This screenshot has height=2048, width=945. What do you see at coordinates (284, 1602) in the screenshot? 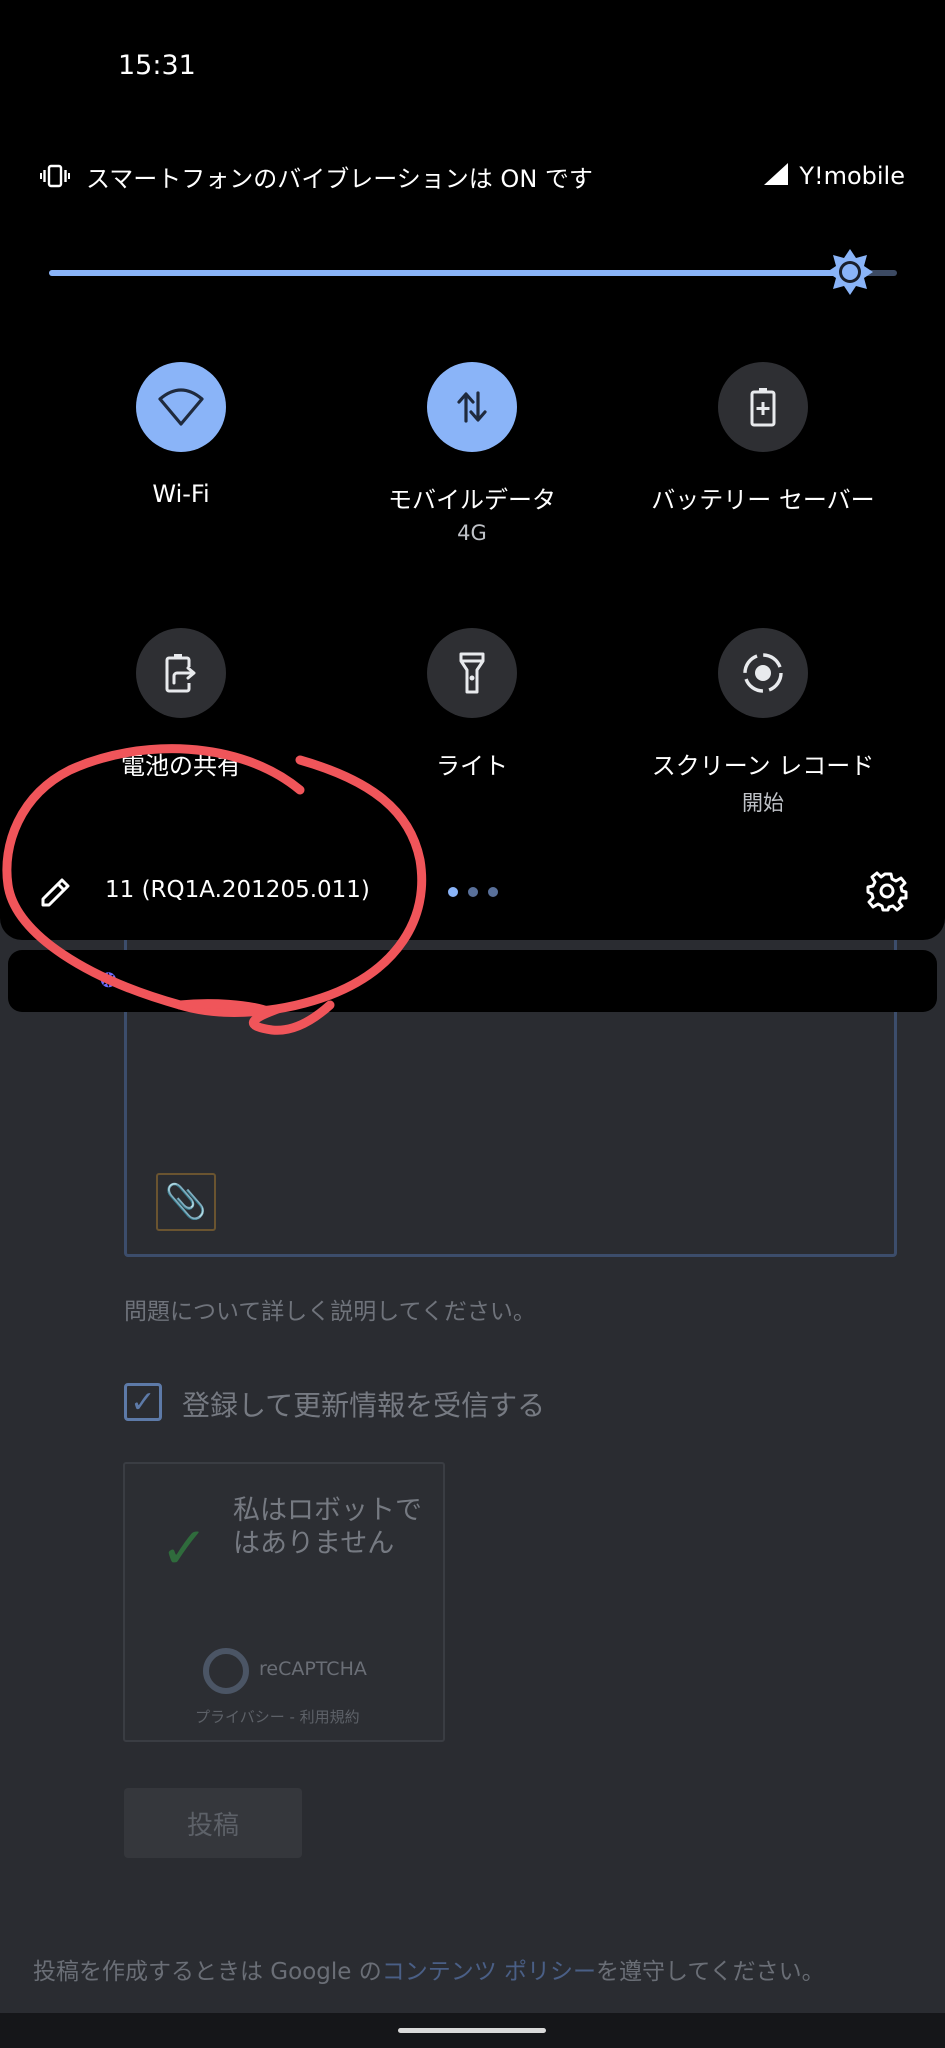
I see `recaptcha-widget: ✓ 私はロボットではありません reCAPTCHA プライバシー - 利用規約` at bounding box center [284, 1602].